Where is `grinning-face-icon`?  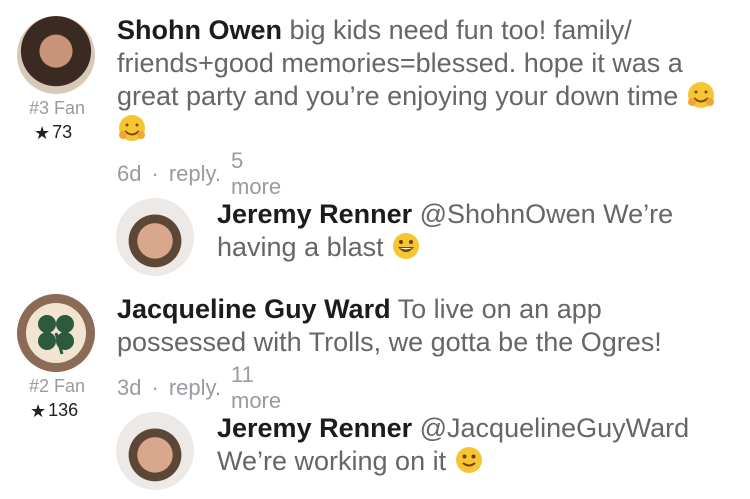 grinning-face-icon is located at coordinates (406, 246).